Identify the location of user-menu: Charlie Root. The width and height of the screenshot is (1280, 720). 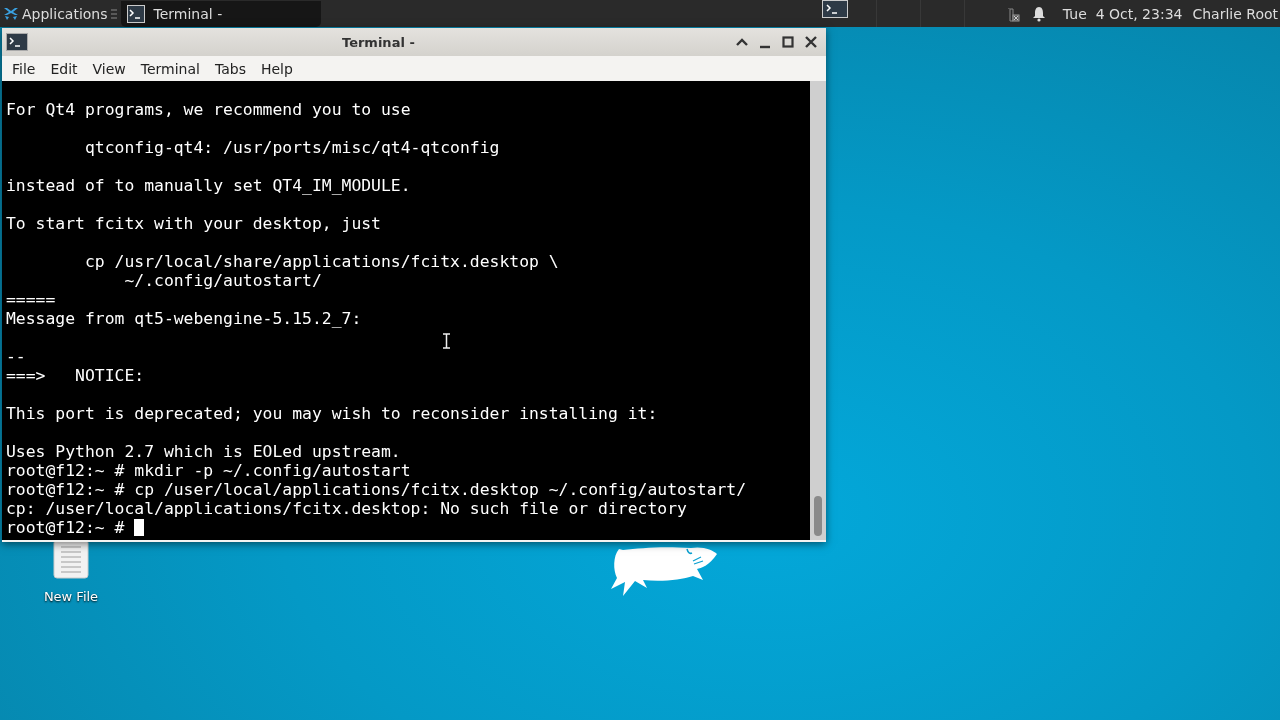
(1235, 13).